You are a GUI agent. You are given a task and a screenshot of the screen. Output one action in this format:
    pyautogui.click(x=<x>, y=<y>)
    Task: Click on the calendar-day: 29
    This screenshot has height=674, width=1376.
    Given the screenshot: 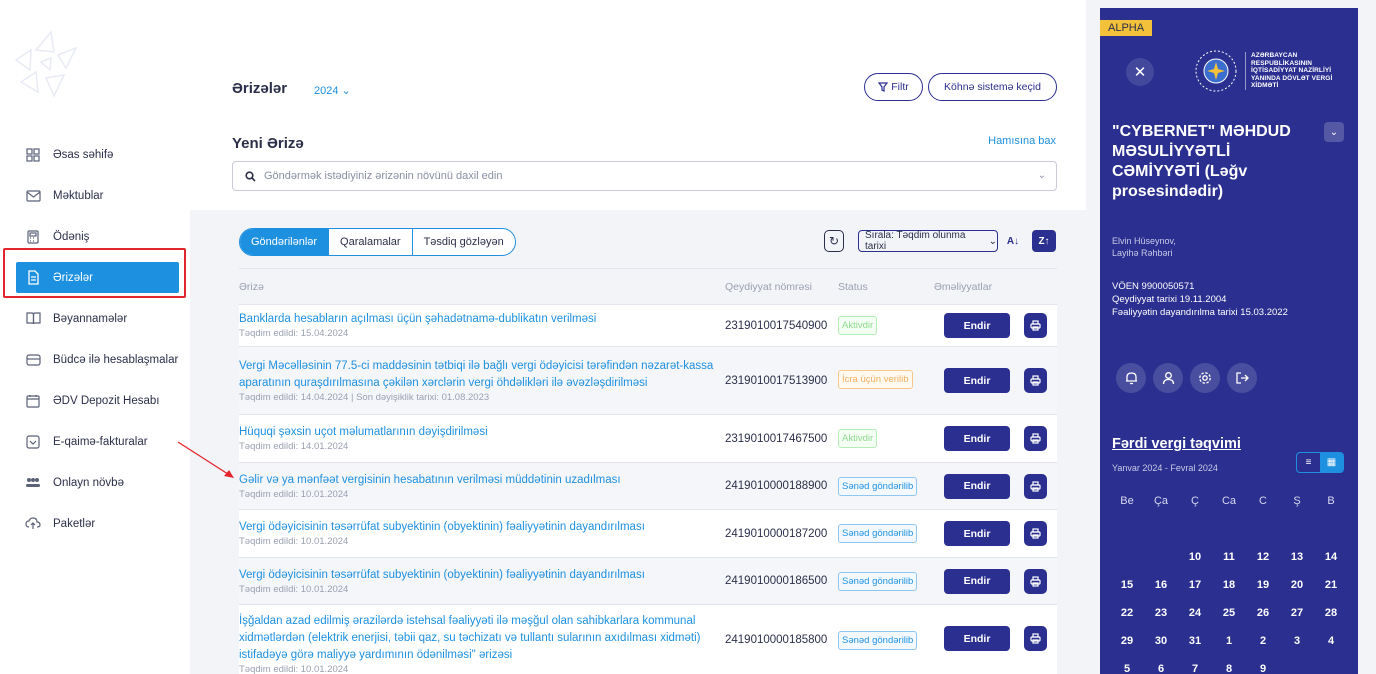 What is the action you would take?
    pyautogui.click(x=1127, y=641)
    